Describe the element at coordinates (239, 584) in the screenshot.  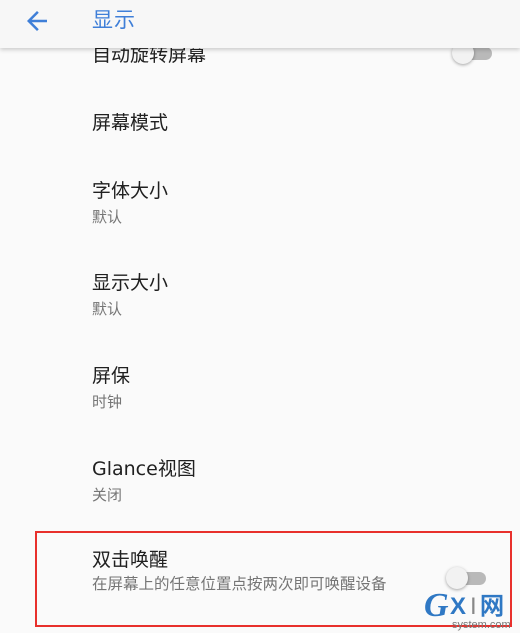
I see `setting-double-tap-wake-summary: 在屏幕上的任意位置点按两次即可唤醒设备` at that location.